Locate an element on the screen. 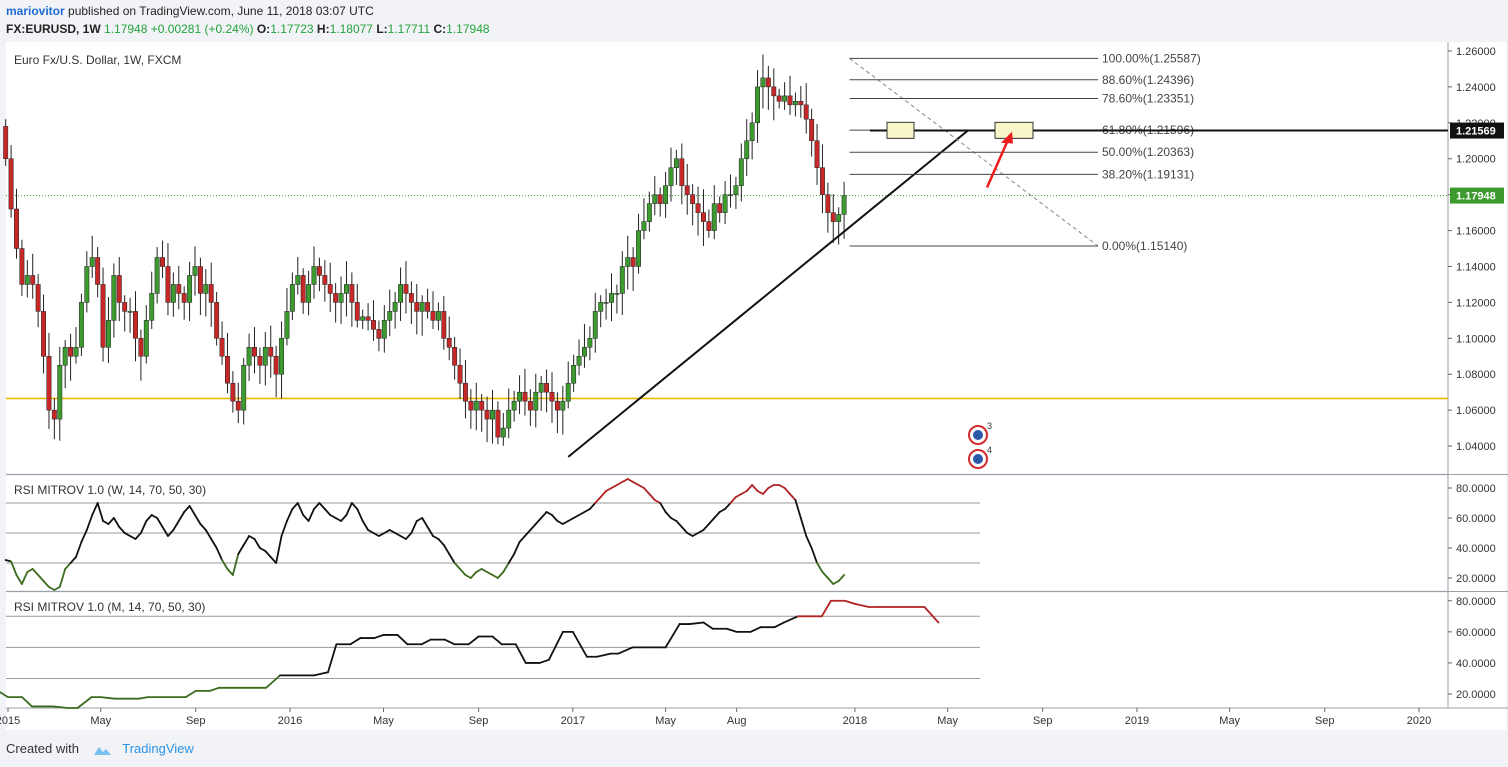 Image resolution: width=1508 pixels, height=767 pixels. open-value: 1.17723 is located at coordinates (292, 29).